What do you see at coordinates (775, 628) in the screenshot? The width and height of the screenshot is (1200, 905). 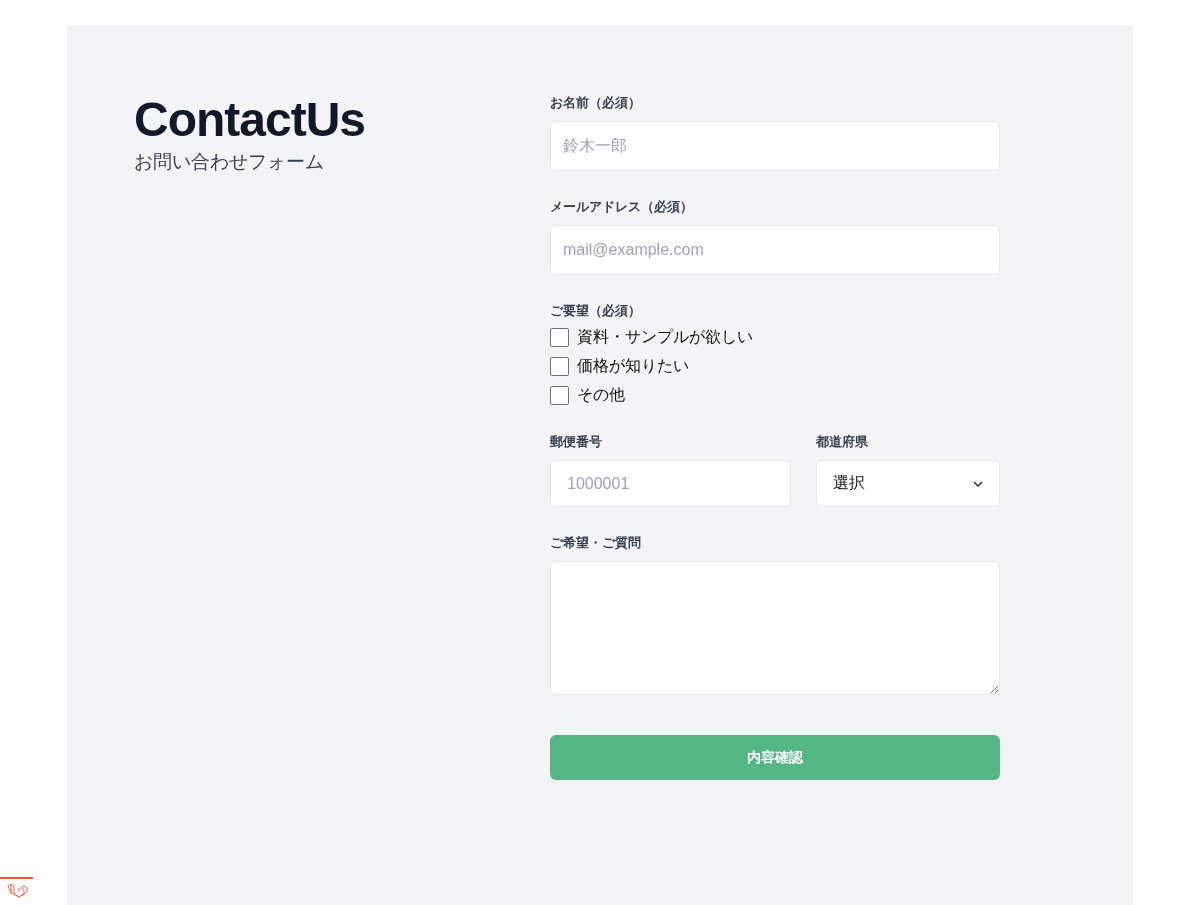 I see `textarea-field` at bounding box center [775, 628].